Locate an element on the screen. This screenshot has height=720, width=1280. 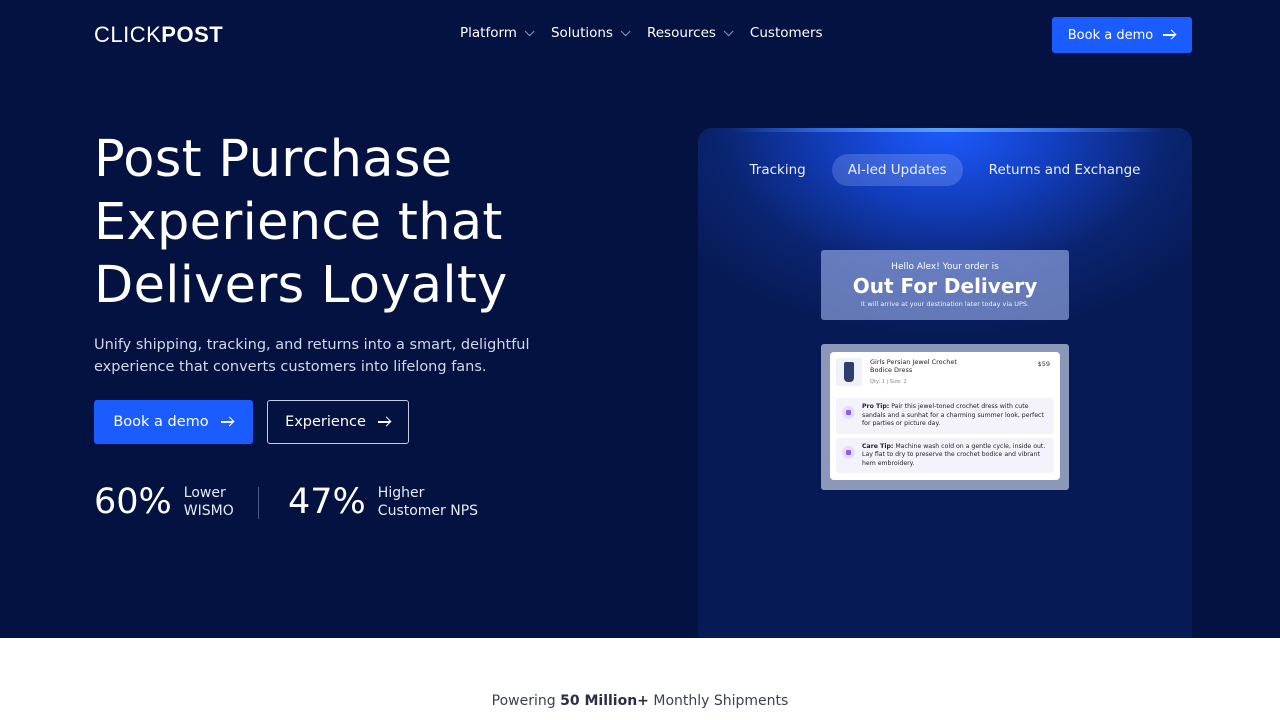
stat-label-line-2: Customer NPS is located at coordinates (428, 511).